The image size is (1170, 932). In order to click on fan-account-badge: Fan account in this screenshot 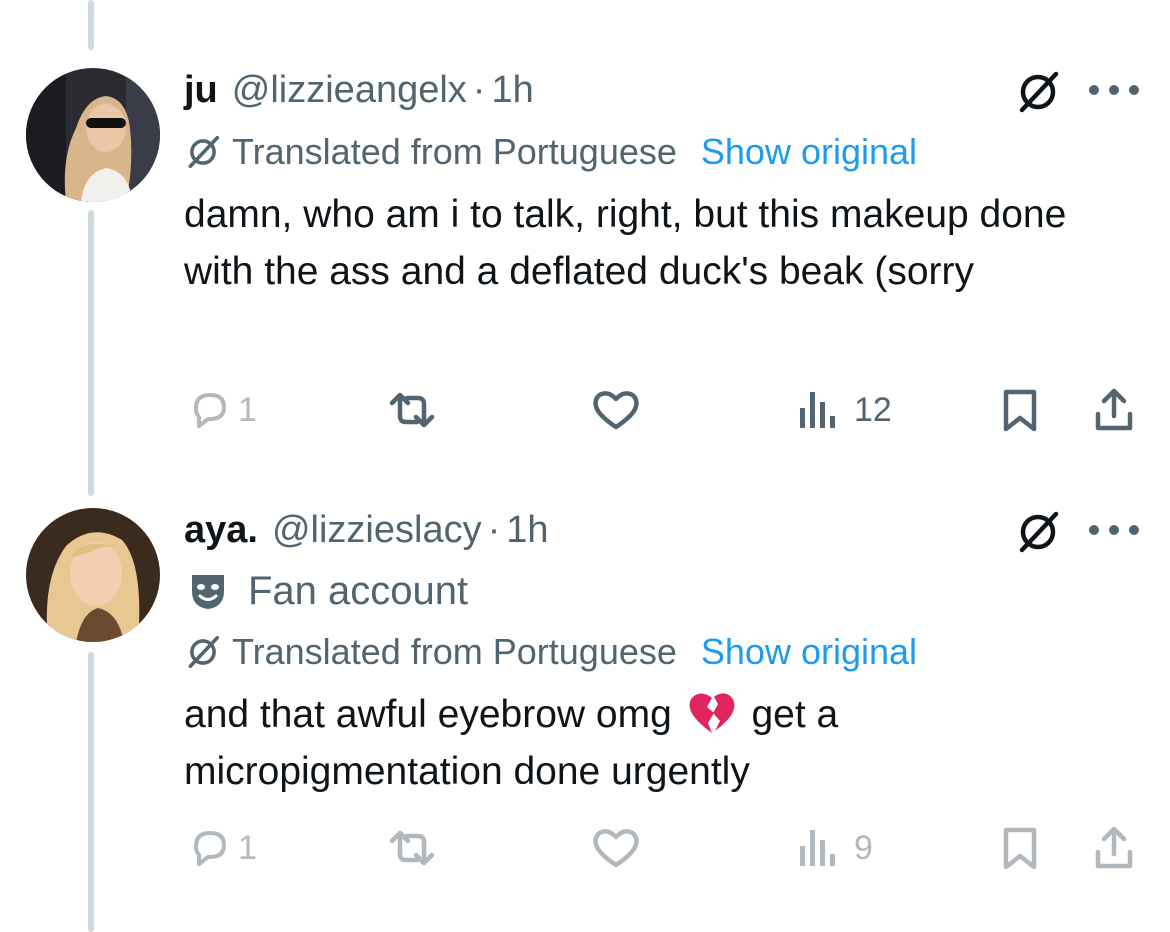, I will do `click(326, 591)`.